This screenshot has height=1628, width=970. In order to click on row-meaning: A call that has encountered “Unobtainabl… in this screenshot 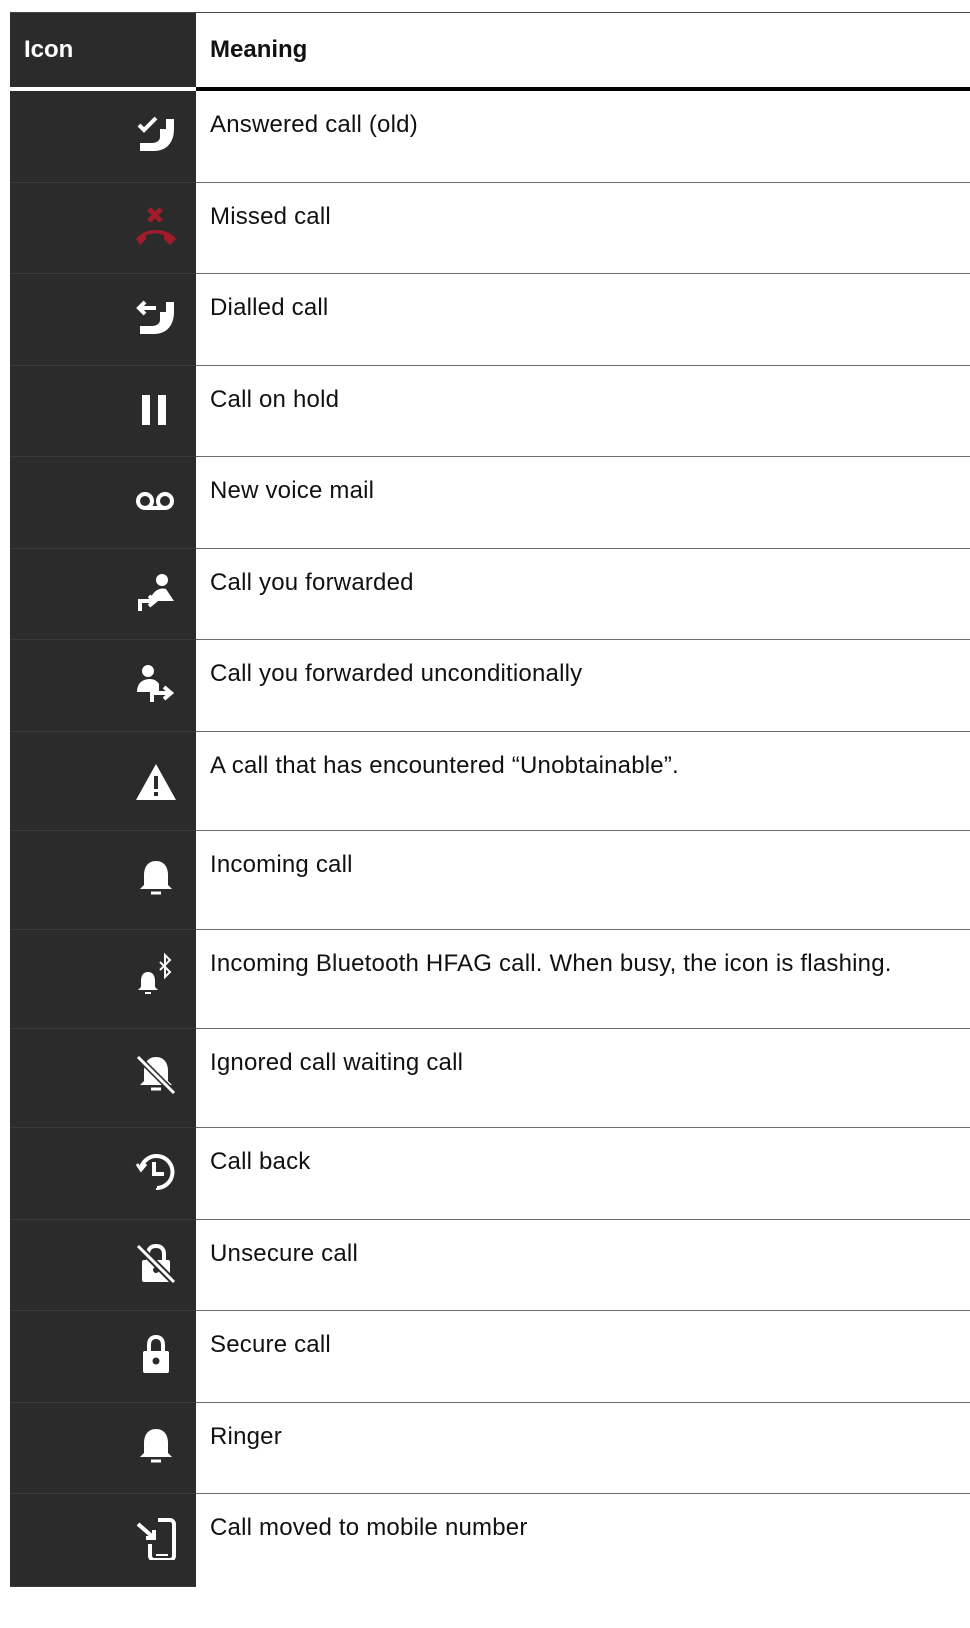, I will do `click(444, 765)`.